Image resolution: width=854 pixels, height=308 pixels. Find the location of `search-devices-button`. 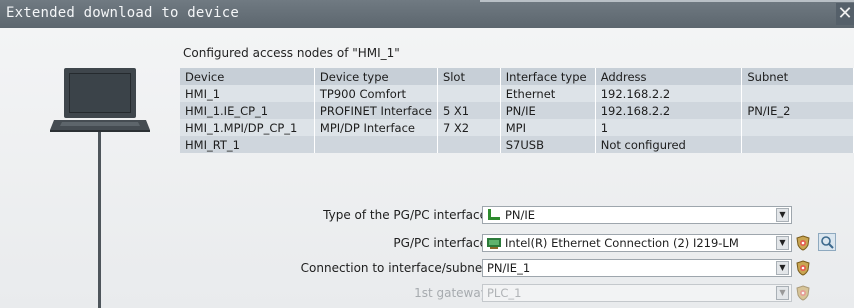

search-devices-button is located at coordinates (827, 242).